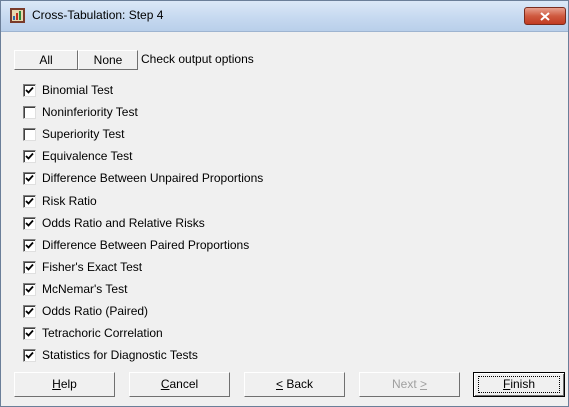 This screenshot has width=569, height=407. I want to click on next-button: Next >, so click(409, 384).